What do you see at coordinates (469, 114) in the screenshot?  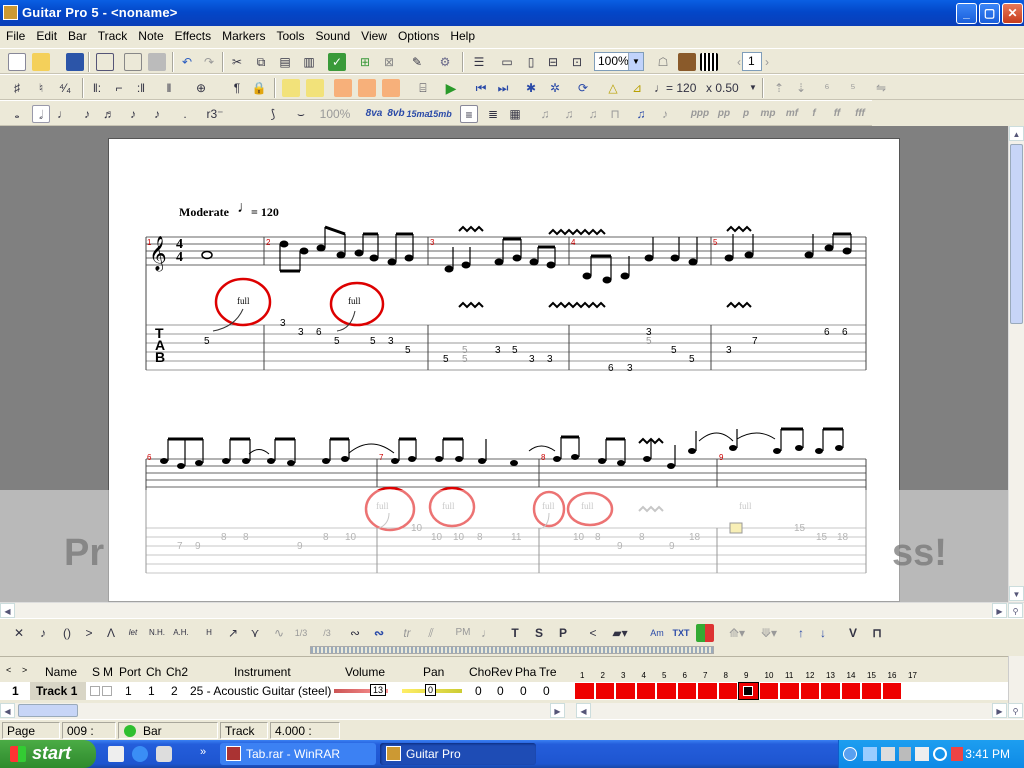 I see `stave-view-icon: ≡` at bounding box center [469, 114].